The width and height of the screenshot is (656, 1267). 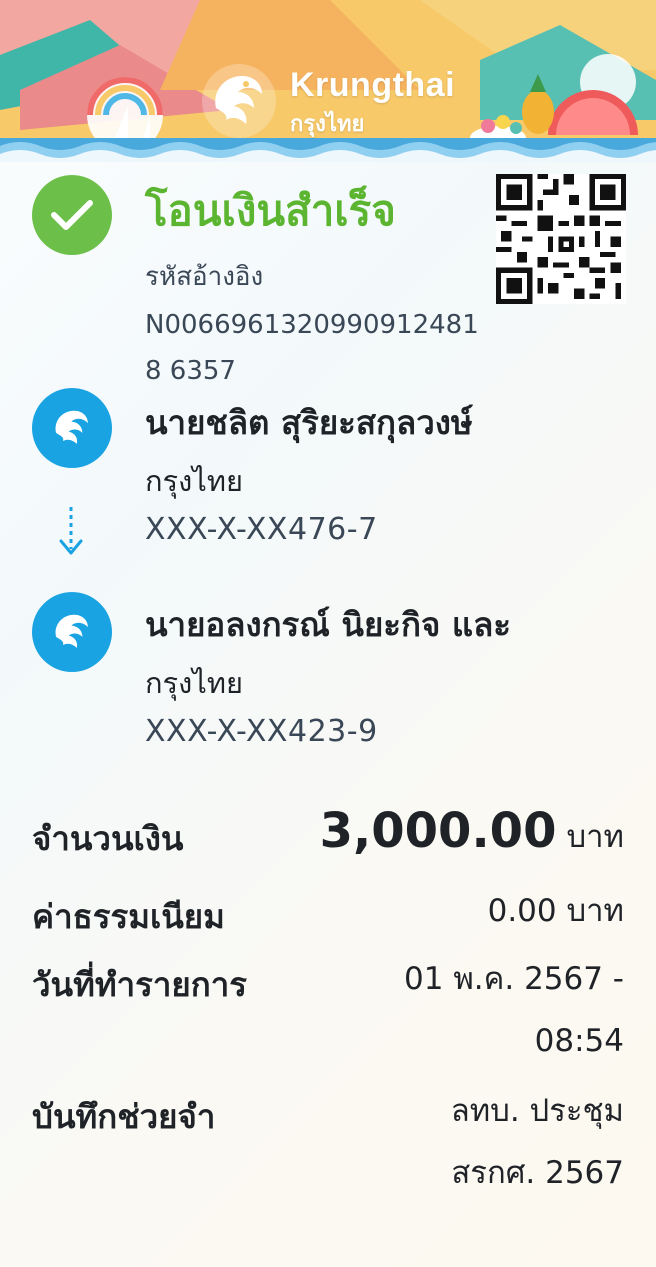 I want to click on transaction-date-value: 01 พ.ค. 2567 - 08:54, so click(x=514, y=1010).